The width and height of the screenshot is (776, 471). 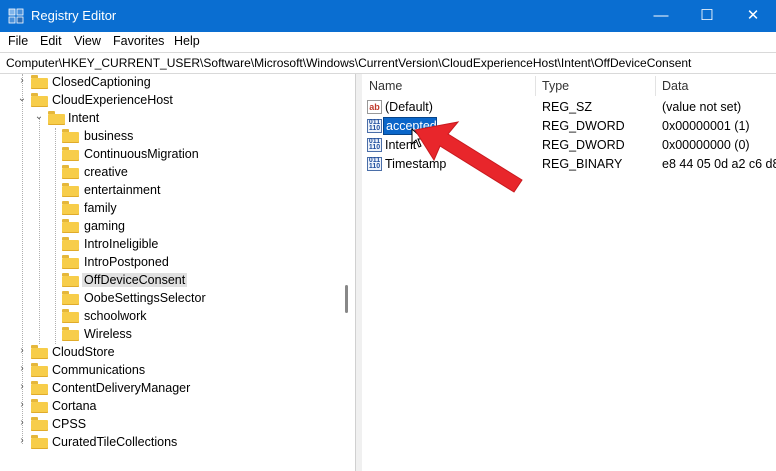 What do you see at coordinates (555, 86) in the screenshot?
I see `column-header-type: Type` at bounding box center [555, 86].